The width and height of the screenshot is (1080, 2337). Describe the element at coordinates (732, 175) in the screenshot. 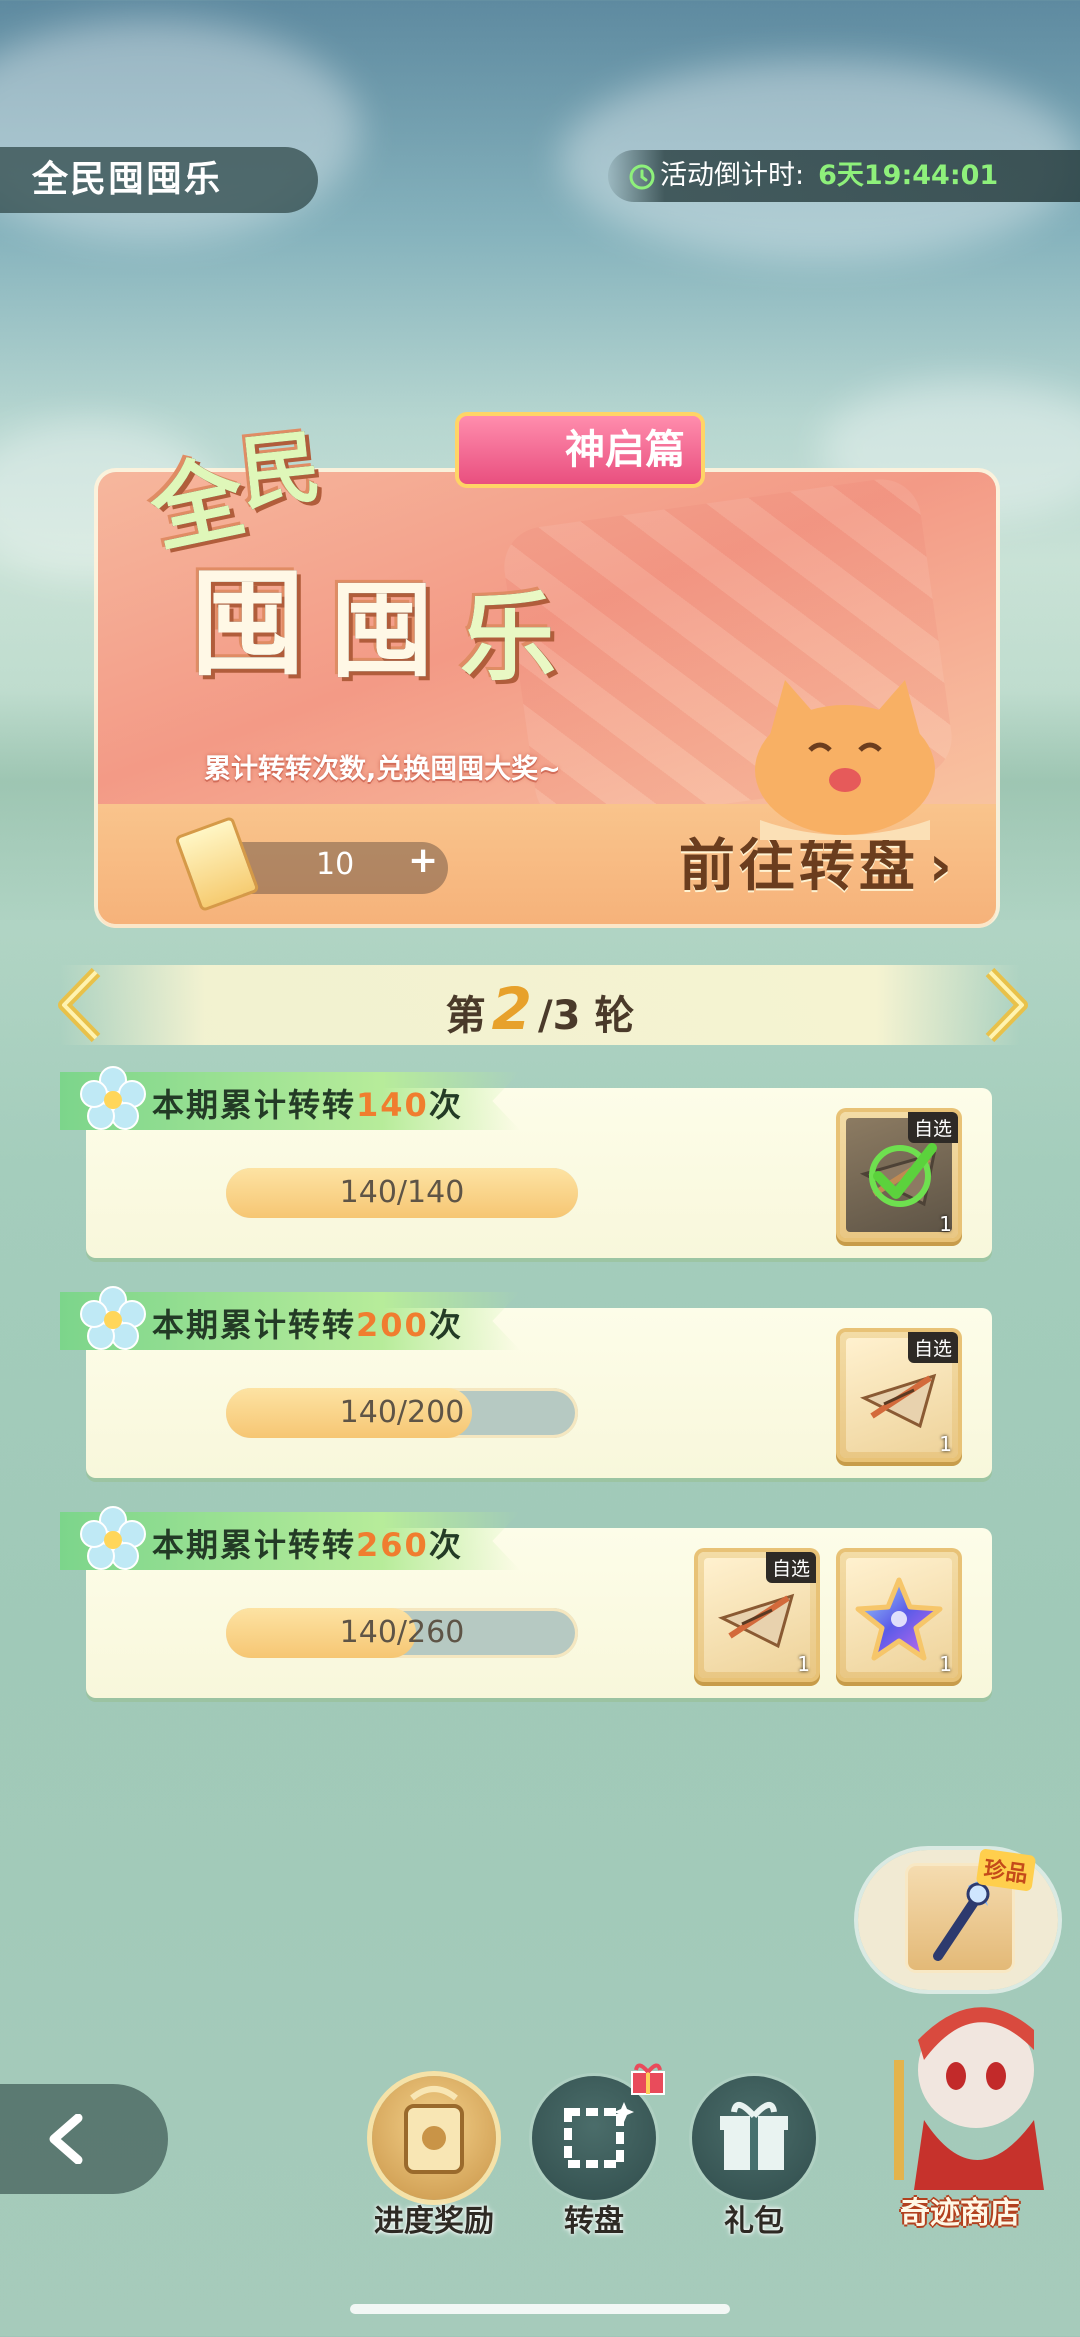

I see `countdown-label: 活动倒计时:` at that location.